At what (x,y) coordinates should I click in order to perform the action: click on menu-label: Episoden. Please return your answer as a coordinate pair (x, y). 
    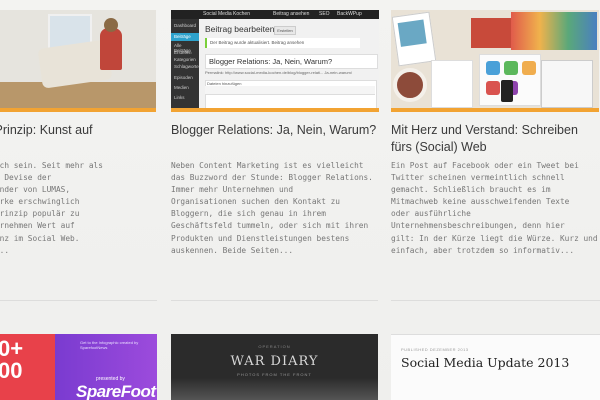
    Looking at the image, I should click on (183, 77).